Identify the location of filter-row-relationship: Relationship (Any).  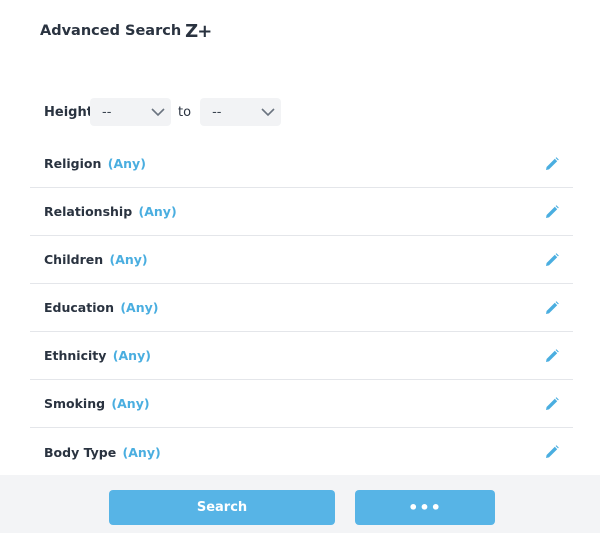
(301, 212).